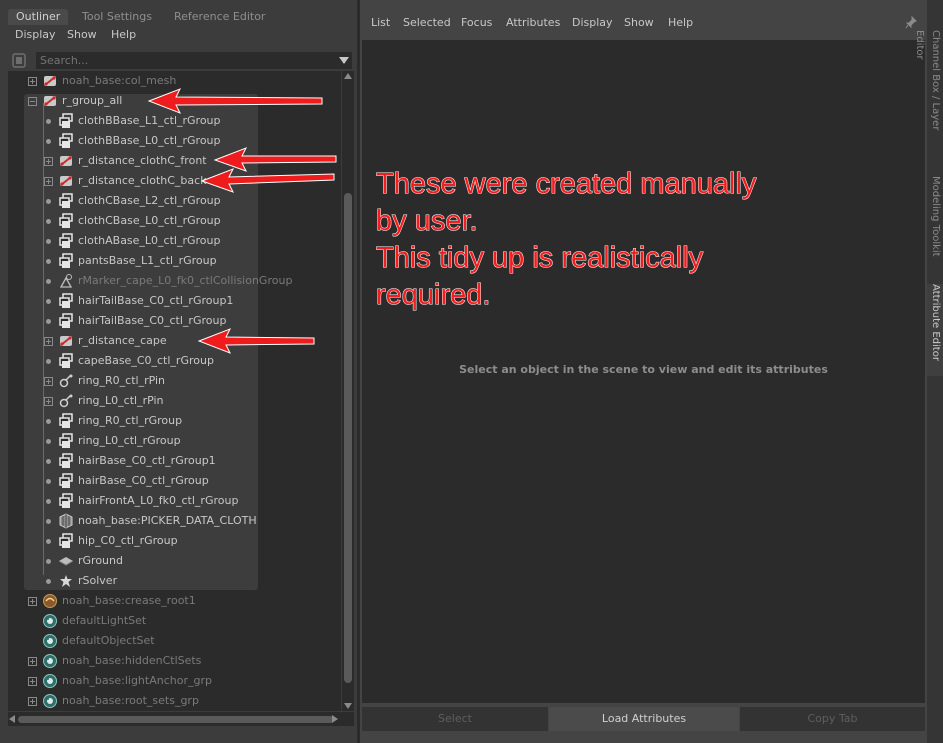 The height and width of the screenshot is (743, 943). I want to click on arrow-to-r-distance-cape, so click(256, 341).